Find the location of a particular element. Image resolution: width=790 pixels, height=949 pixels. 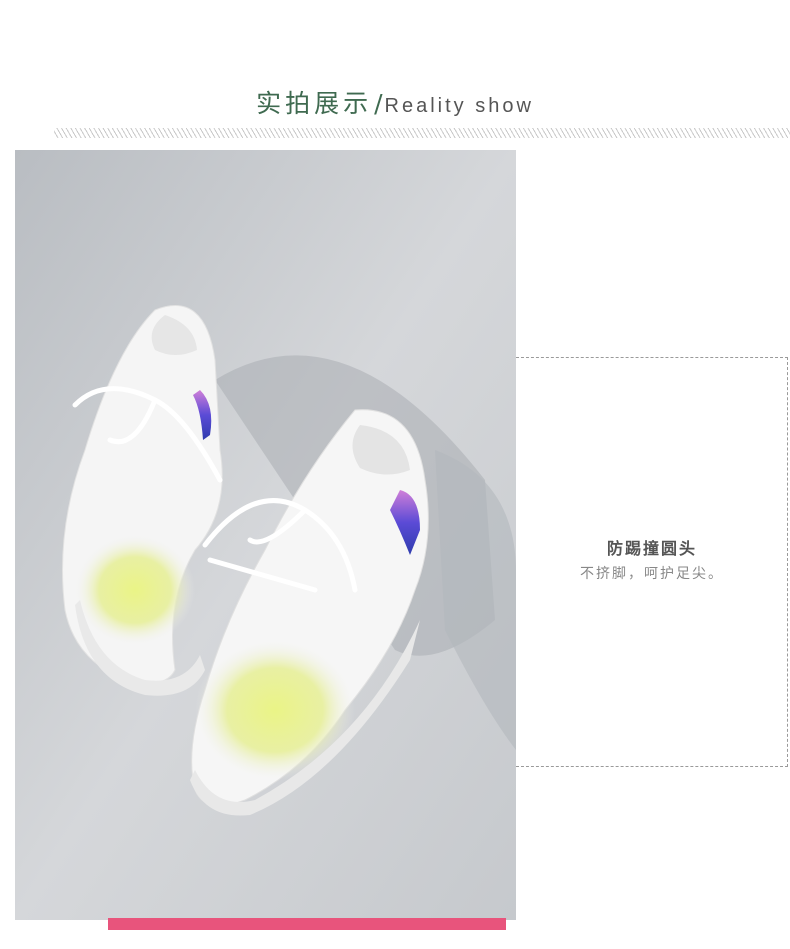

accent-bar is located at coordinates (307, 924).